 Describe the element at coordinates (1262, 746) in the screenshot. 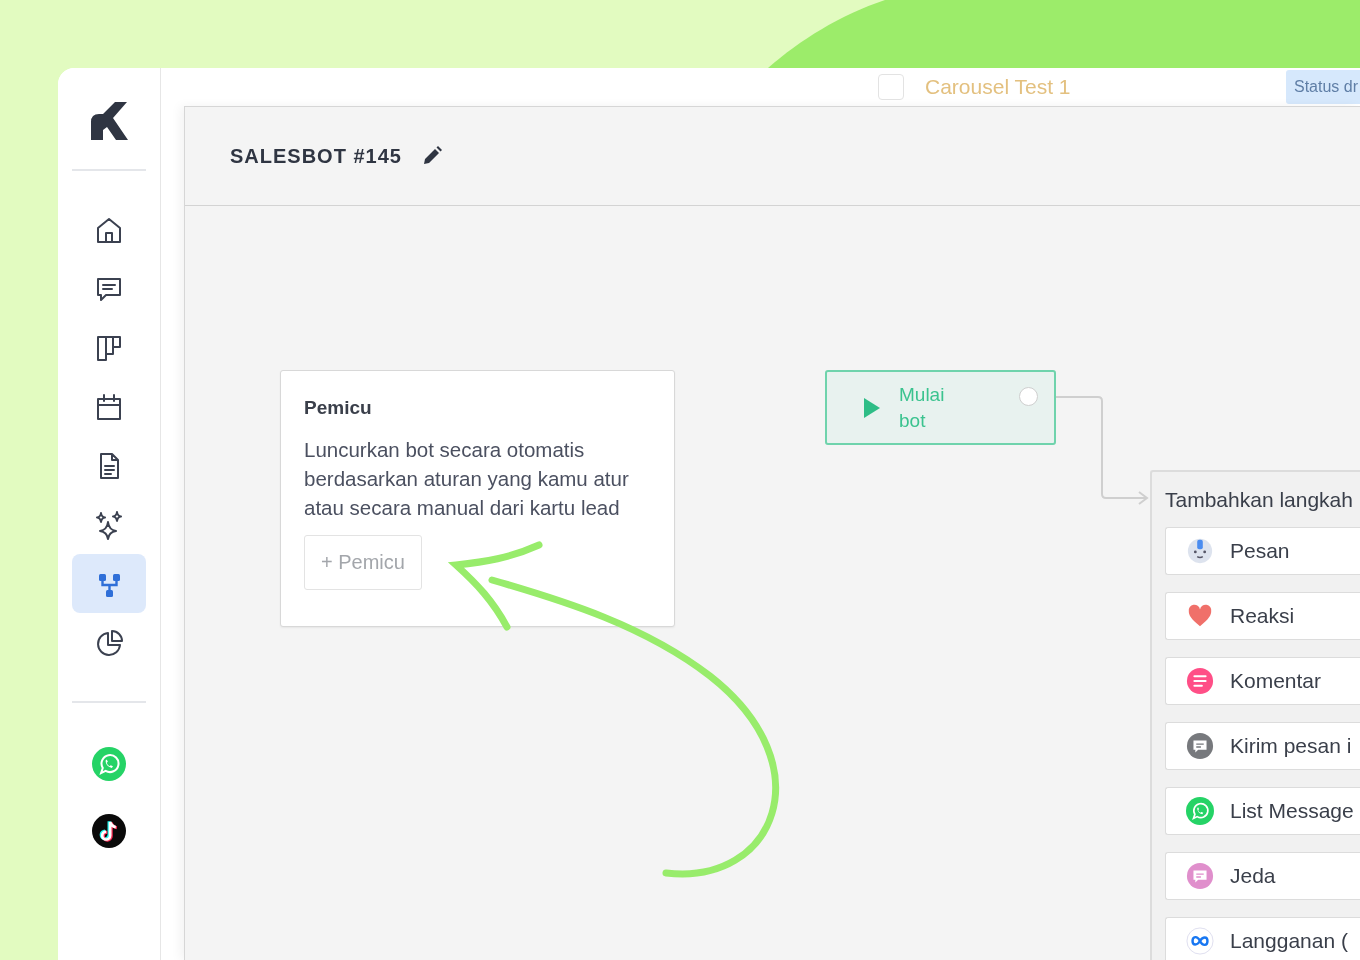

I see `step-option: Kirim pesan i` at that location.